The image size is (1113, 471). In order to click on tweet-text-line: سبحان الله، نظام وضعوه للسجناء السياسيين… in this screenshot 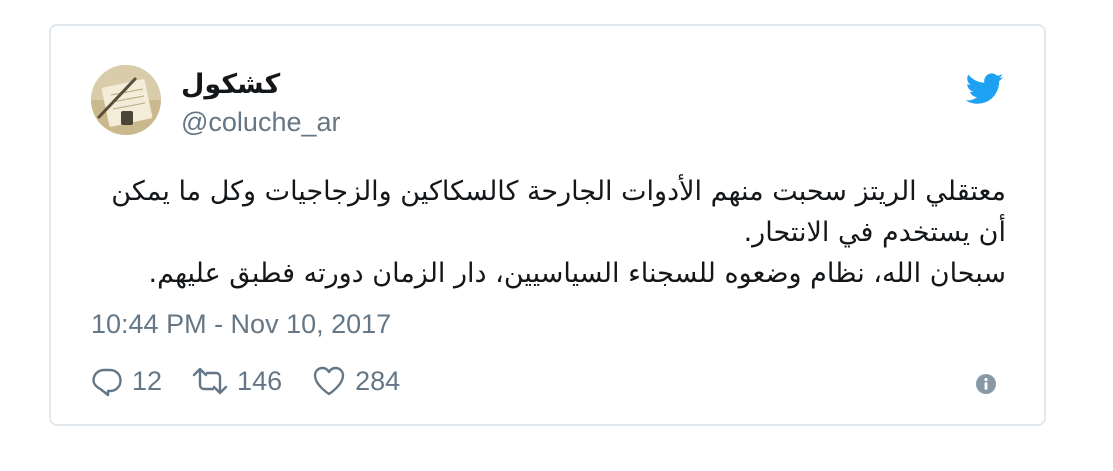, I will do `click(577, 273)`.